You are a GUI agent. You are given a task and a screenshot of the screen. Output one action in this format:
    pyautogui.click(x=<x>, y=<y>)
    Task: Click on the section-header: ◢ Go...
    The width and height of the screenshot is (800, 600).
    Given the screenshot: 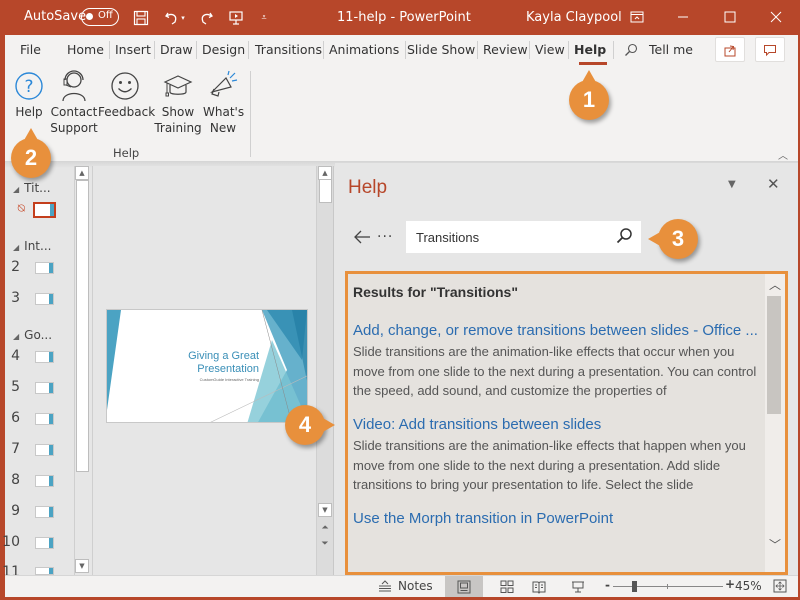 What is the action you would take?
    pyautogui.click(x=32, y=335)
    